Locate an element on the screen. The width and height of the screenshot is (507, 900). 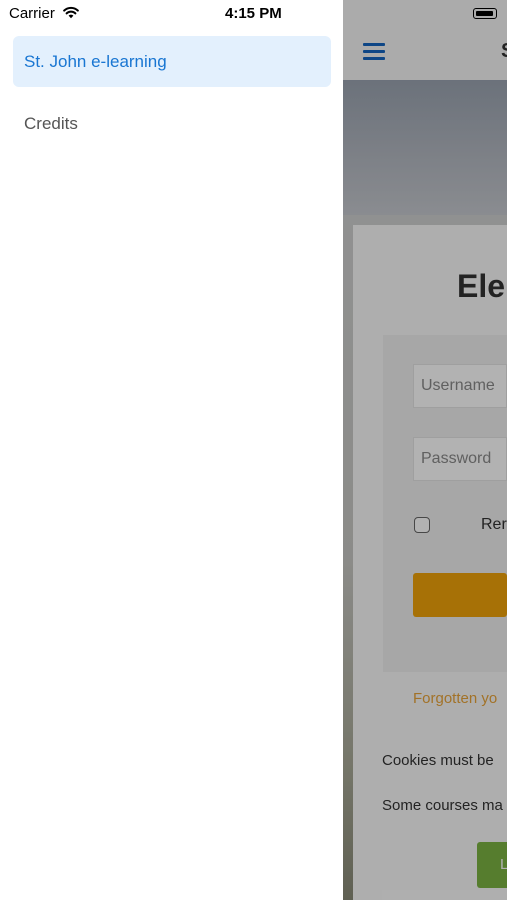
status-time: 4:15 PM is located at coordinates (253, 13).